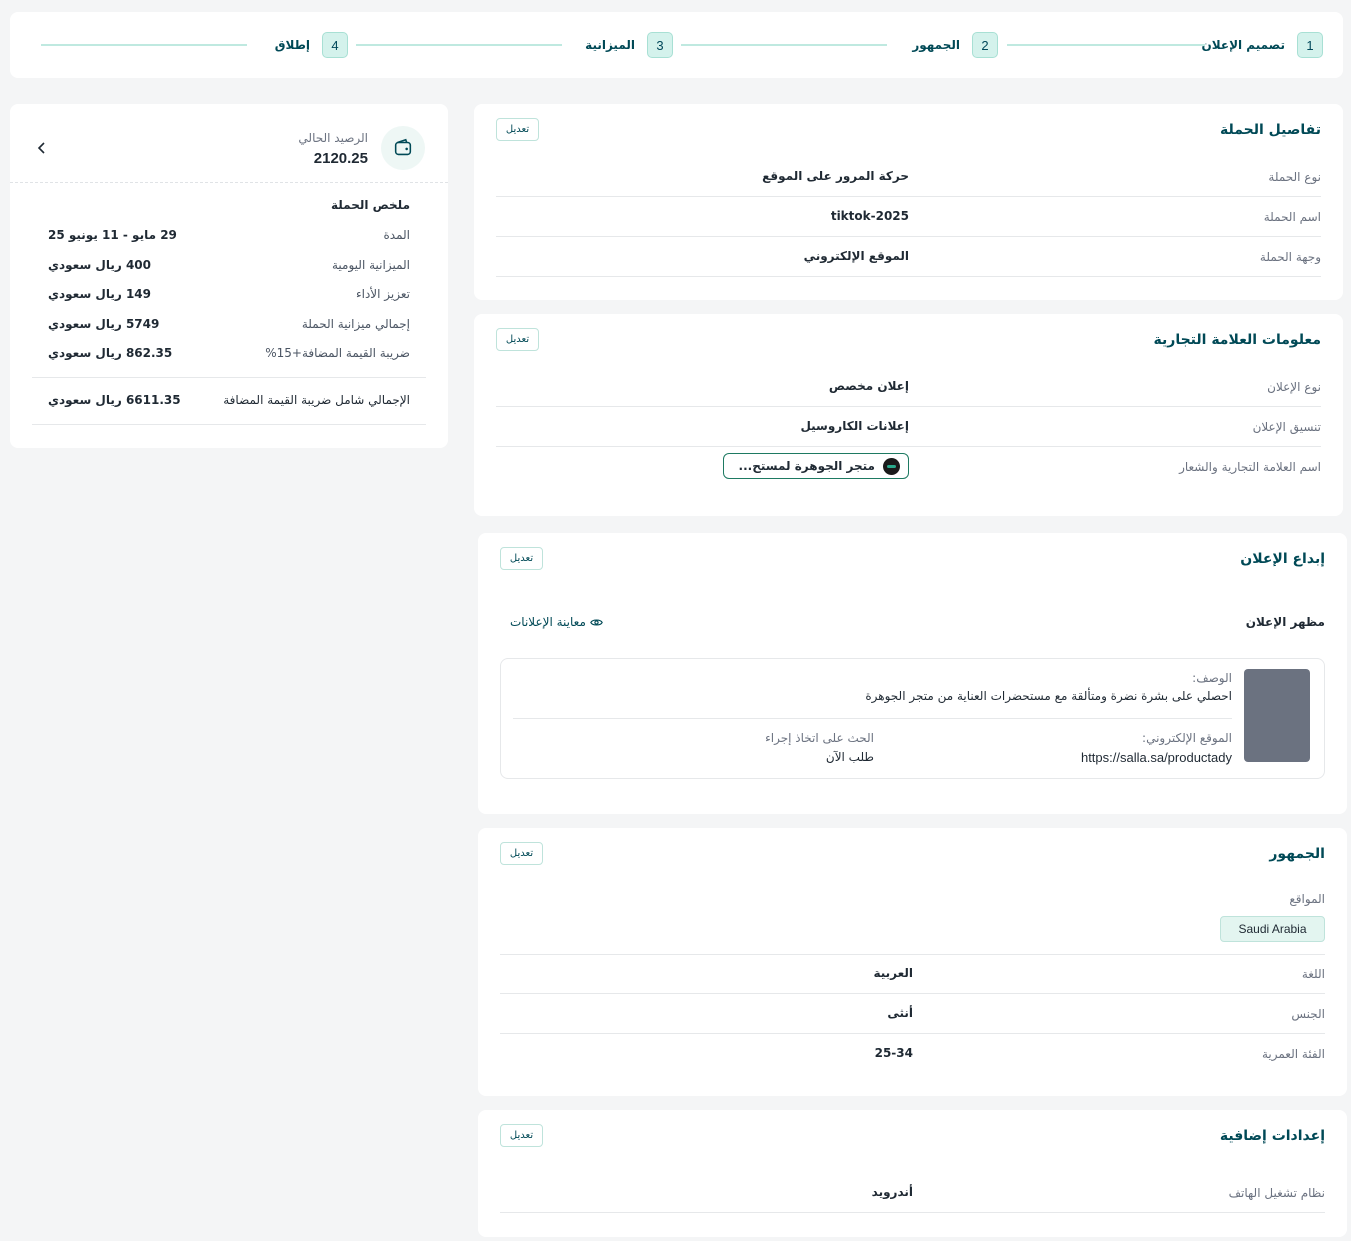 This screenshot has width=1351, height=1241. I want to click on location-chip: Saudi Arabia, so click(1272, 929).